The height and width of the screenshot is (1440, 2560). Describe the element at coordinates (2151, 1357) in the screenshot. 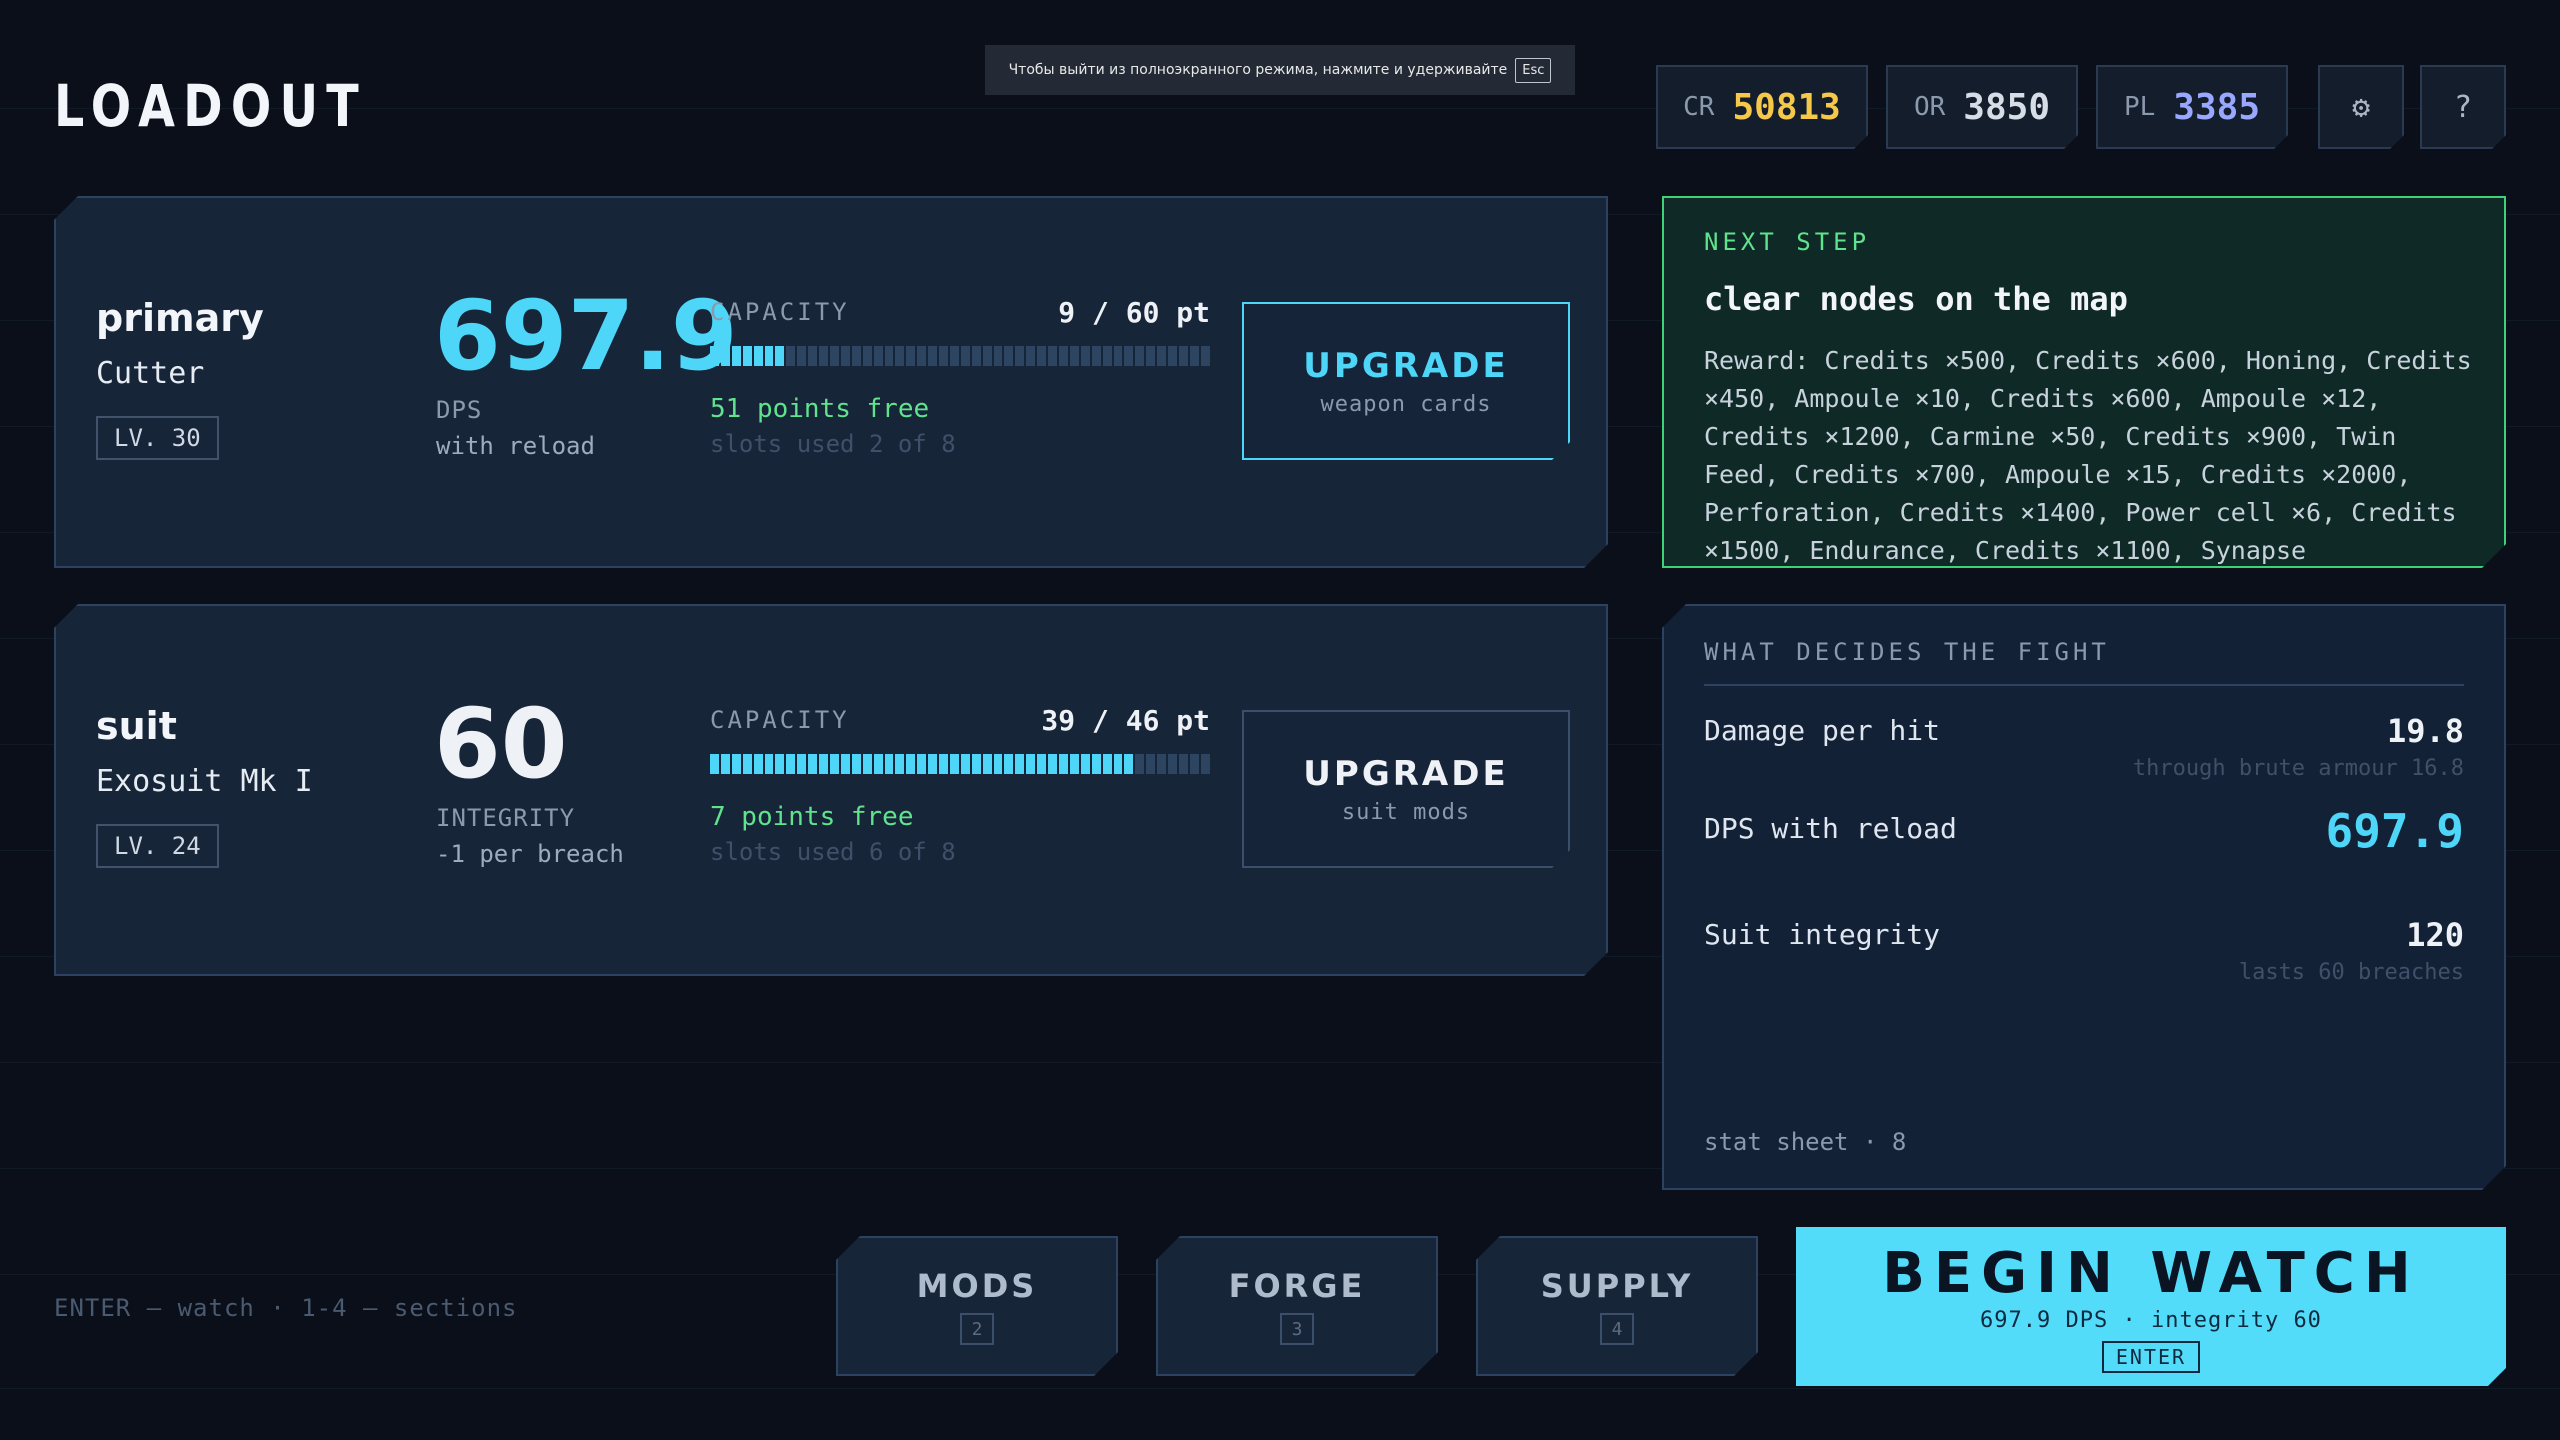

I see `enter-key-badge: ENTER` at that location.